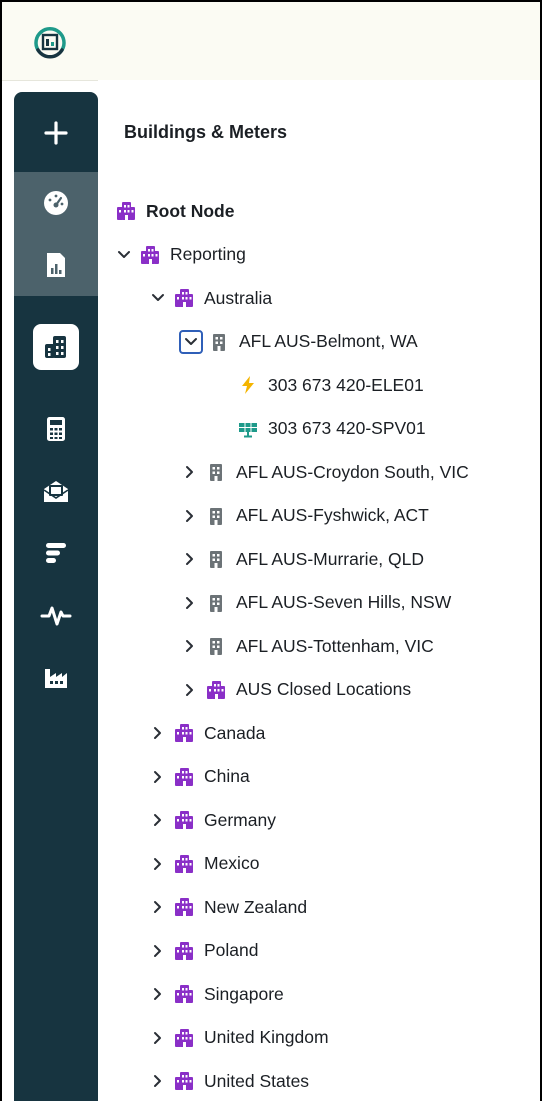 The image size is (542, 1101). I want to click on tree-node: Reporting, so click(181, 255).